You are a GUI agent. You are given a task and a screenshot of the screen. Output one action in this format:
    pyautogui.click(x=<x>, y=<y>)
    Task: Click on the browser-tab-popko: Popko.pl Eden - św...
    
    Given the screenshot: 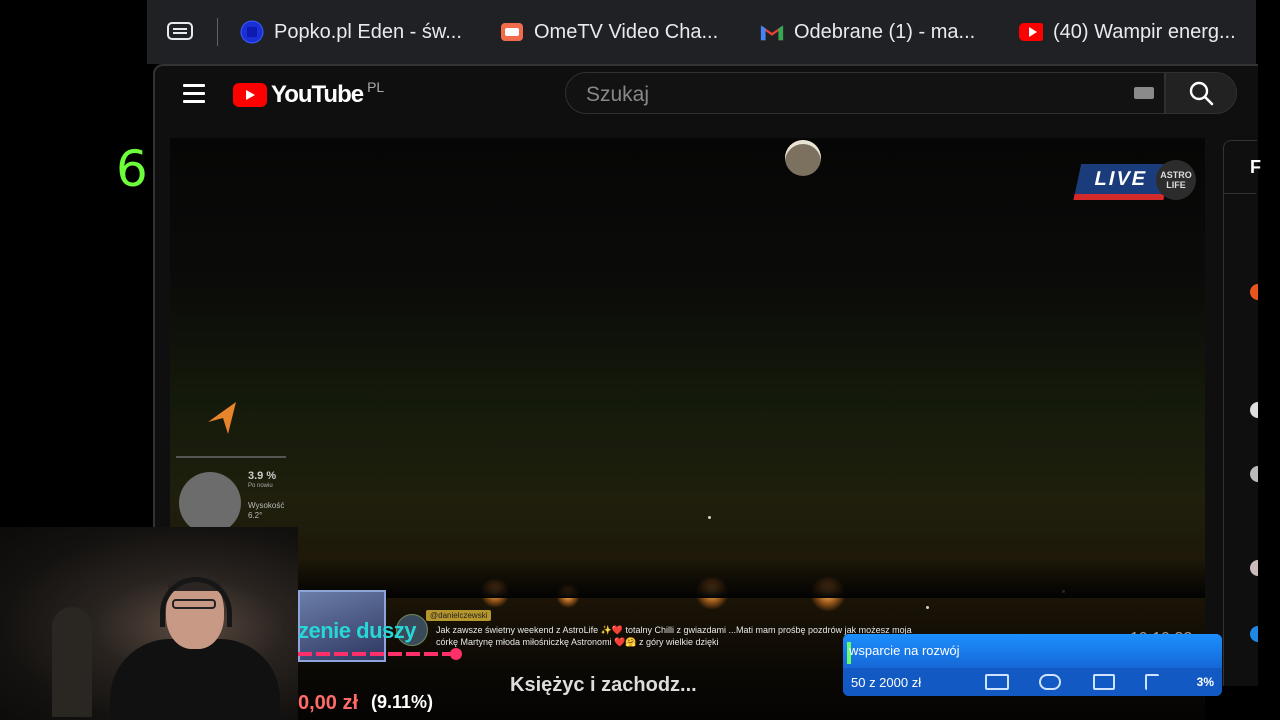 What is the action you would take?
    pyautogui.click(x=351, y=32)
    